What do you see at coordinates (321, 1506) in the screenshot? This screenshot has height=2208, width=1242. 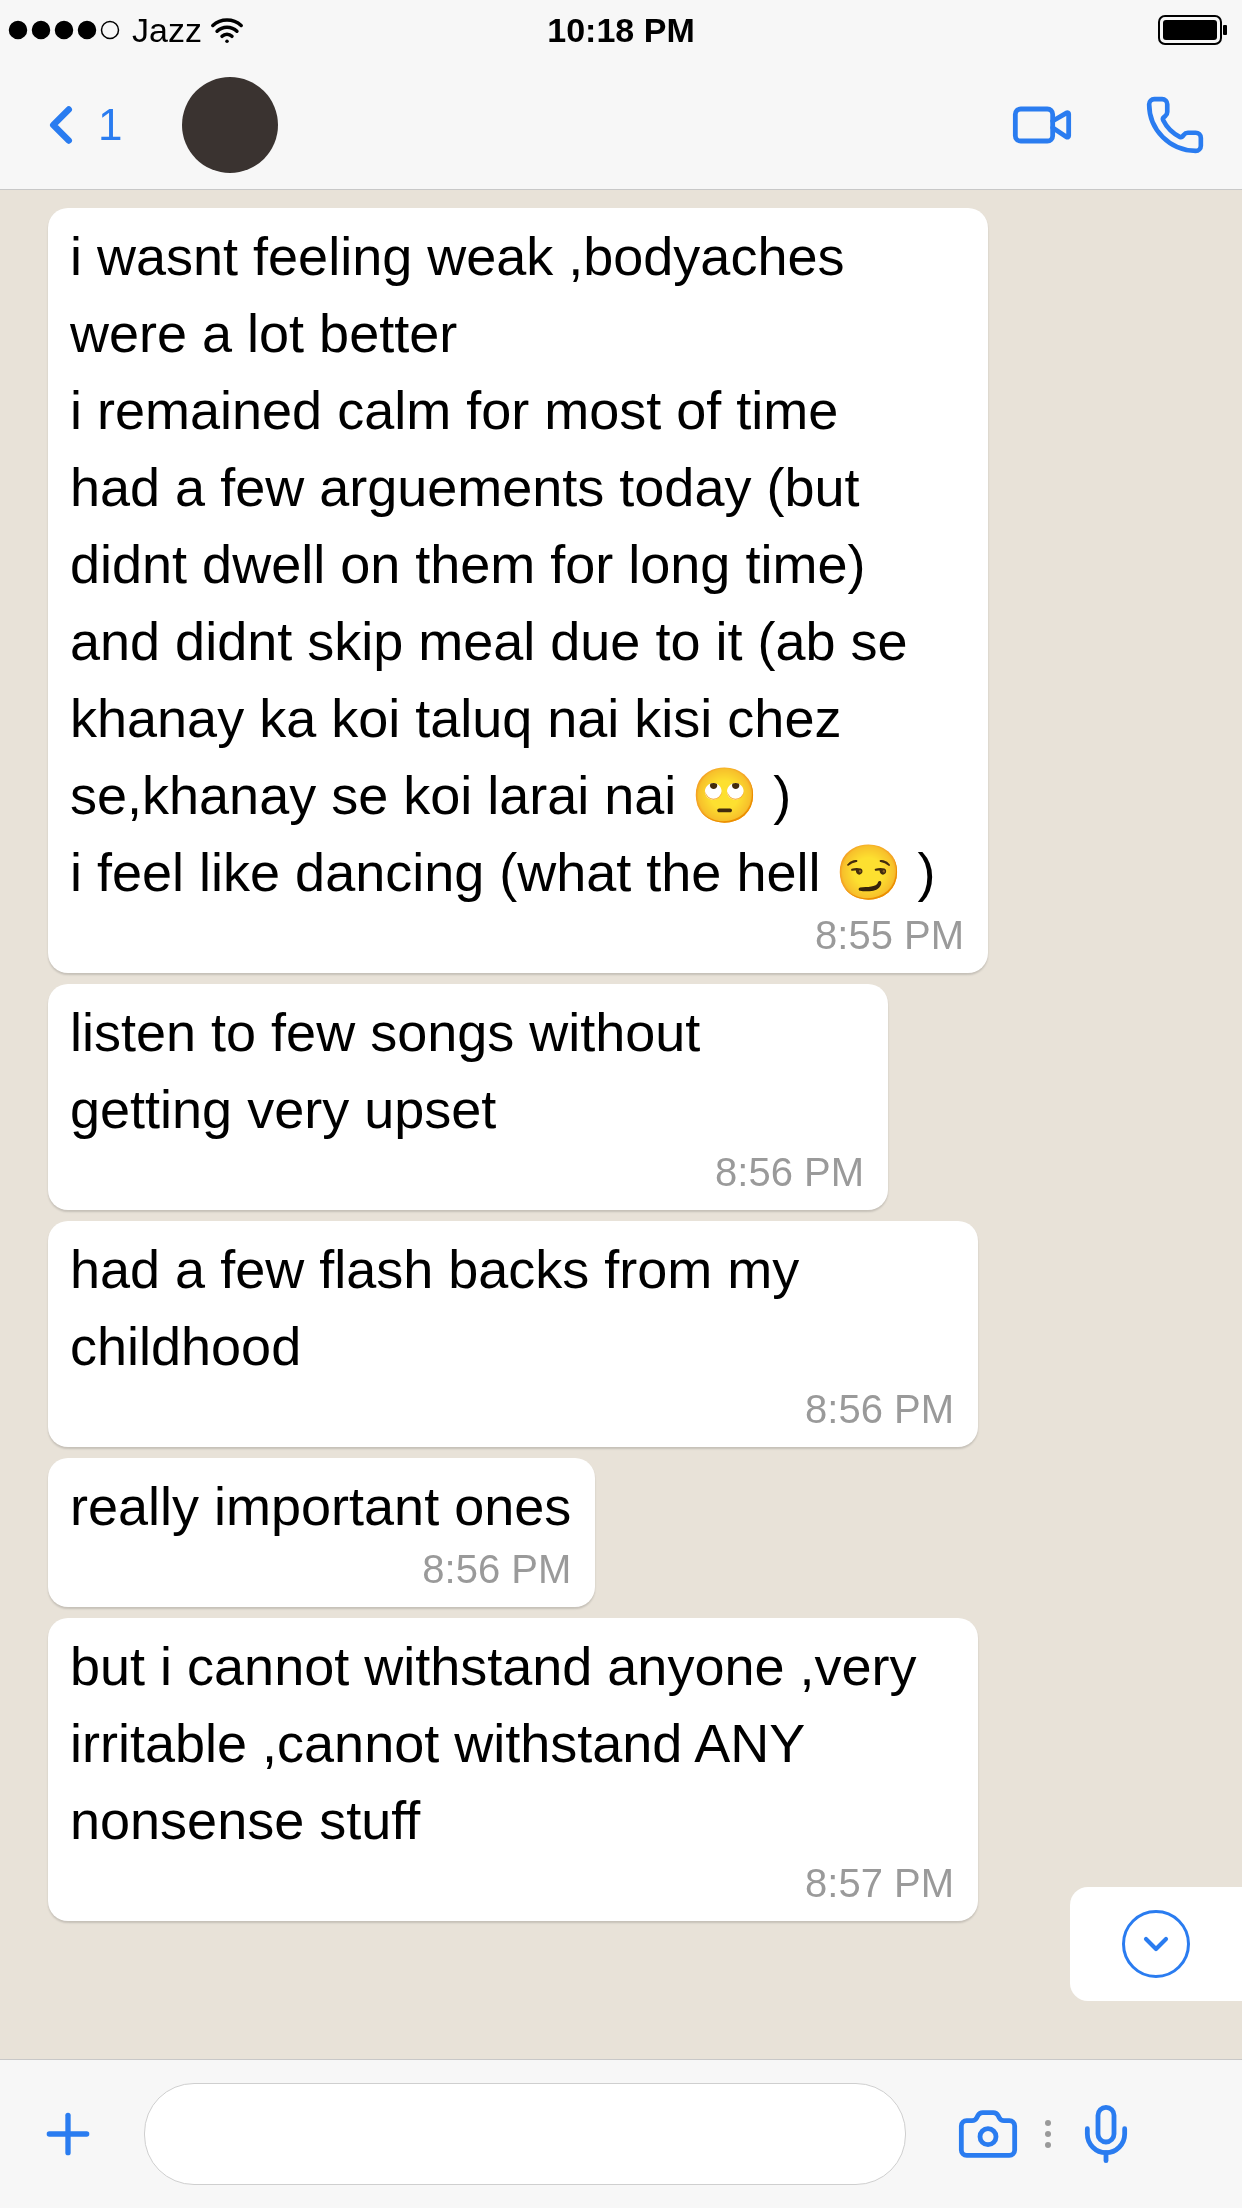 I see `message-text: really important ones` at bounding box center [321, 1506].